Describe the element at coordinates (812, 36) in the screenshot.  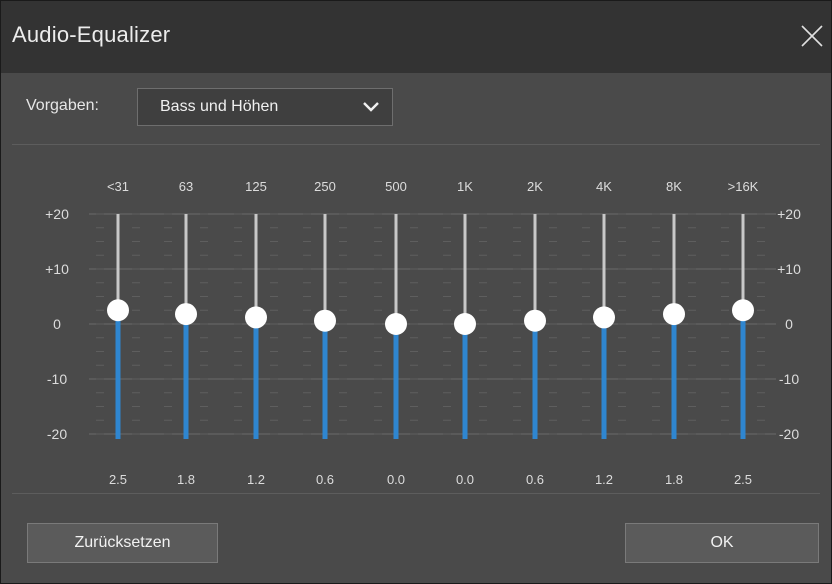
I see `close-icon` at that location.